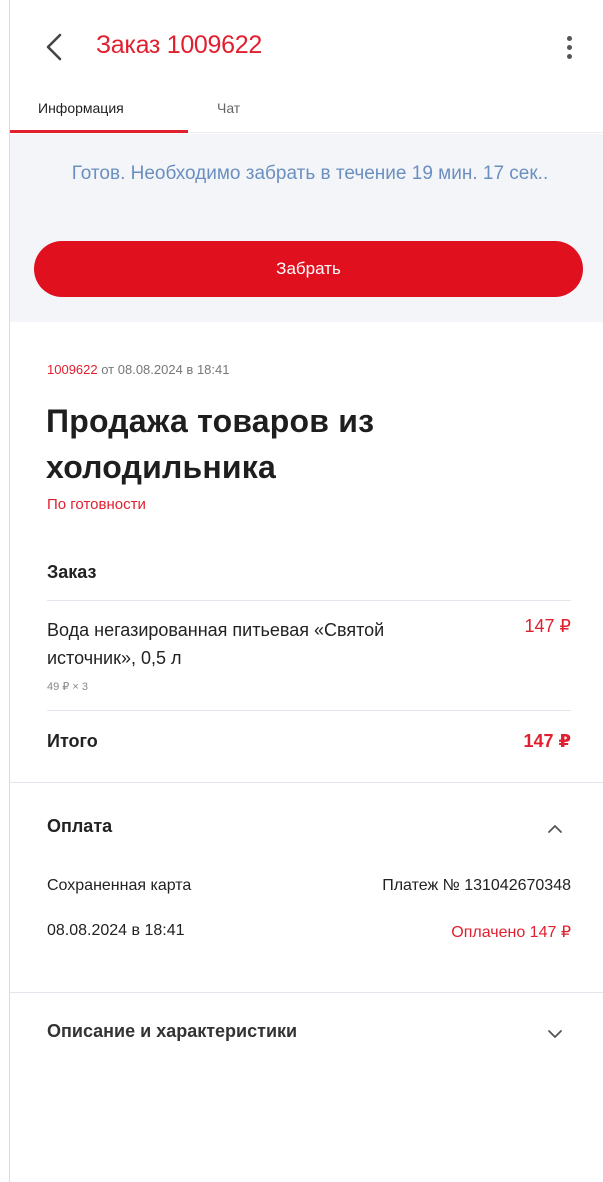 This screenshot has height=1182, width=603. I want to click on chevron-down-icon, so click(555, 1034).